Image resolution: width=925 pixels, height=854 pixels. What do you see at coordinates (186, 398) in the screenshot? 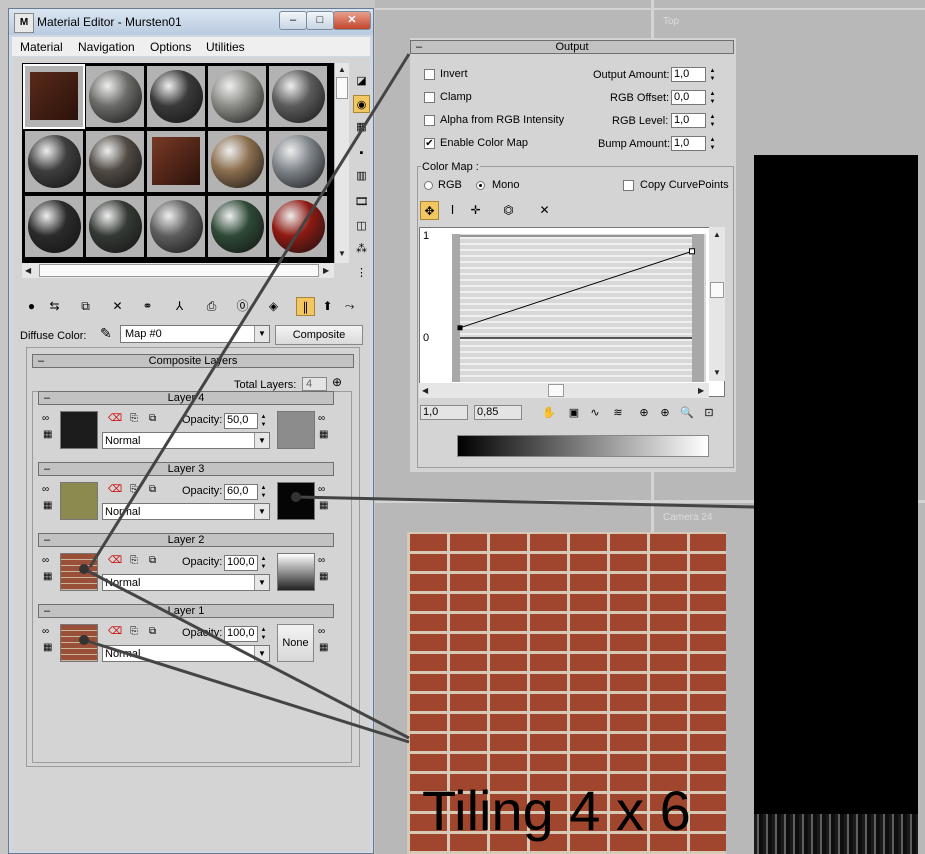
I see `layer-rollout-header: – Layer 4` at bounding box center [186, 398].